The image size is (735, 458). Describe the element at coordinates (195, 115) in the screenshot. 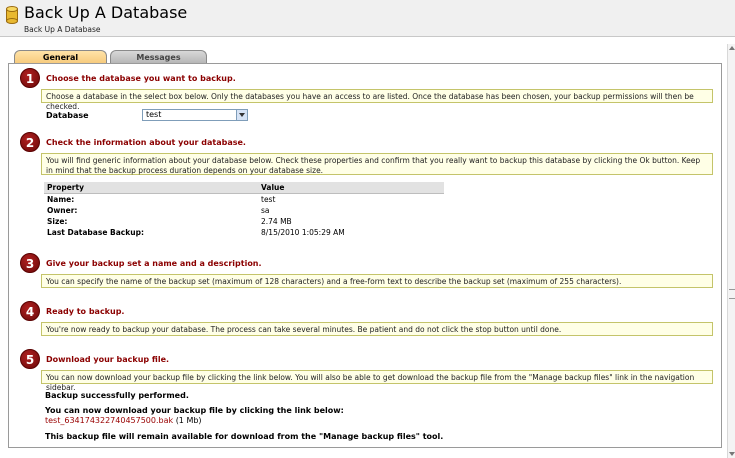

I see `database-select: test` at that location.